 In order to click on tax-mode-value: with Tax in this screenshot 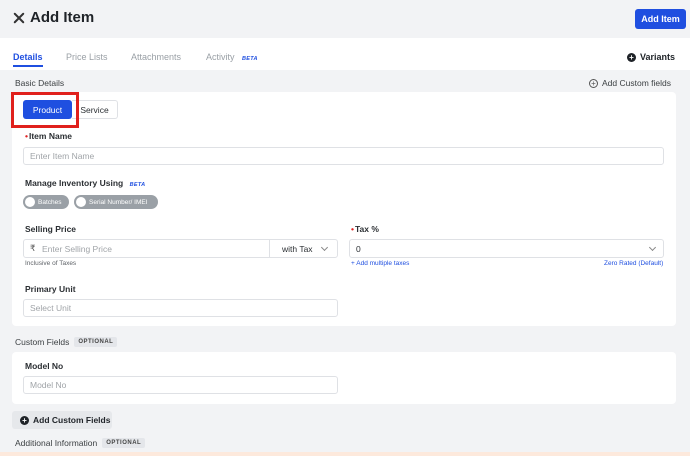, I will do `click(297, 248)`.